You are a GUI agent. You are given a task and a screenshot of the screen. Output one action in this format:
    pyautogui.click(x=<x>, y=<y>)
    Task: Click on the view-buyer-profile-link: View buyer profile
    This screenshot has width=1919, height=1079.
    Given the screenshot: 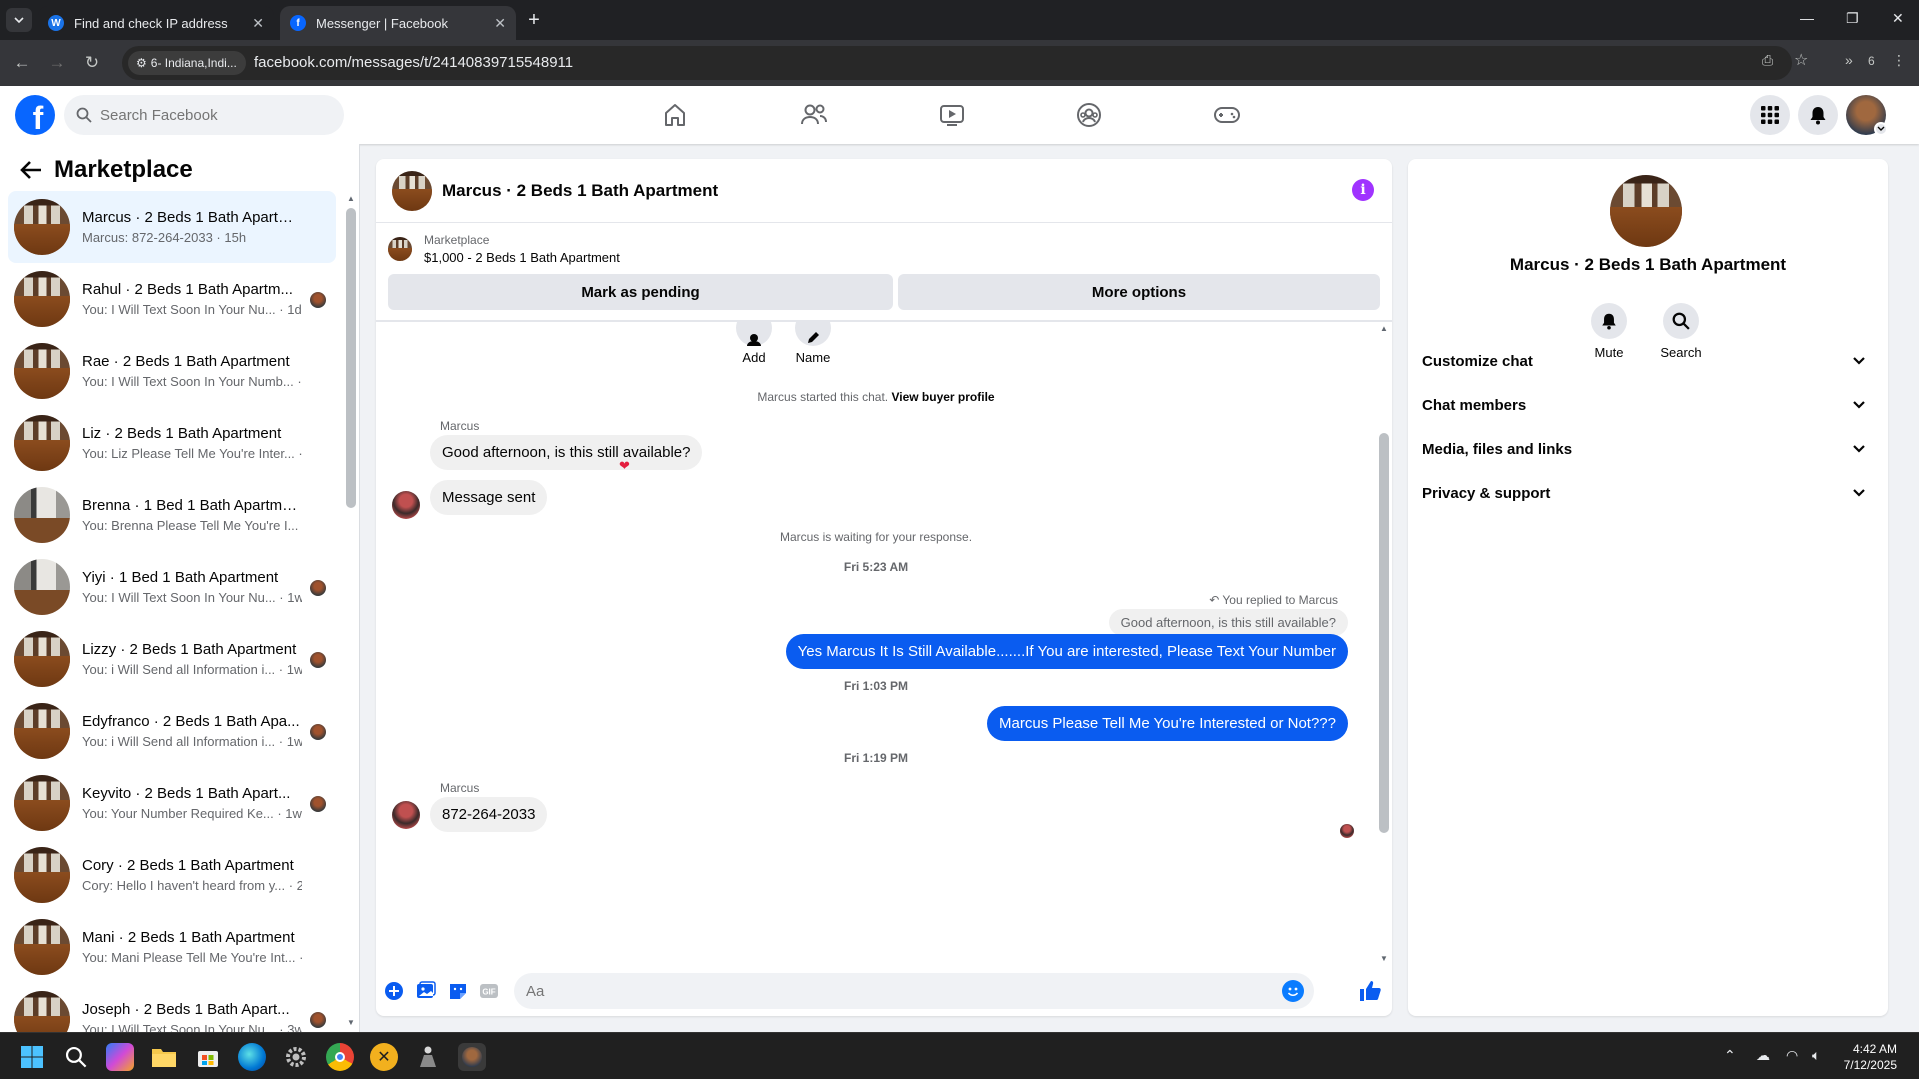 What is the action you would take?
    pyautogui.click(x=942, y=397)
    